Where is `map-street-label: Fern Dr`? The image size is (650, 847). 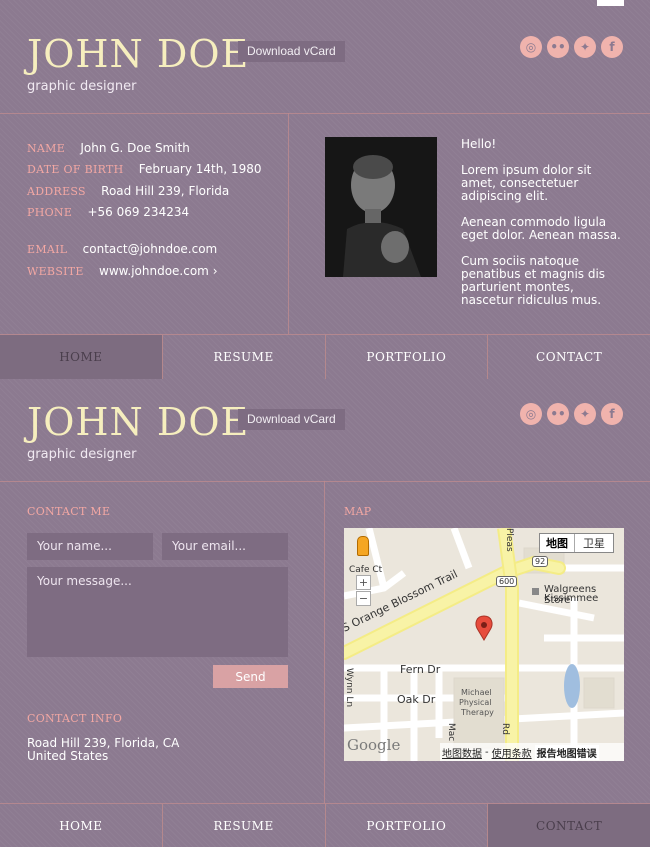 map-street-label: Fern Dr is located at coordinates (420, 669).